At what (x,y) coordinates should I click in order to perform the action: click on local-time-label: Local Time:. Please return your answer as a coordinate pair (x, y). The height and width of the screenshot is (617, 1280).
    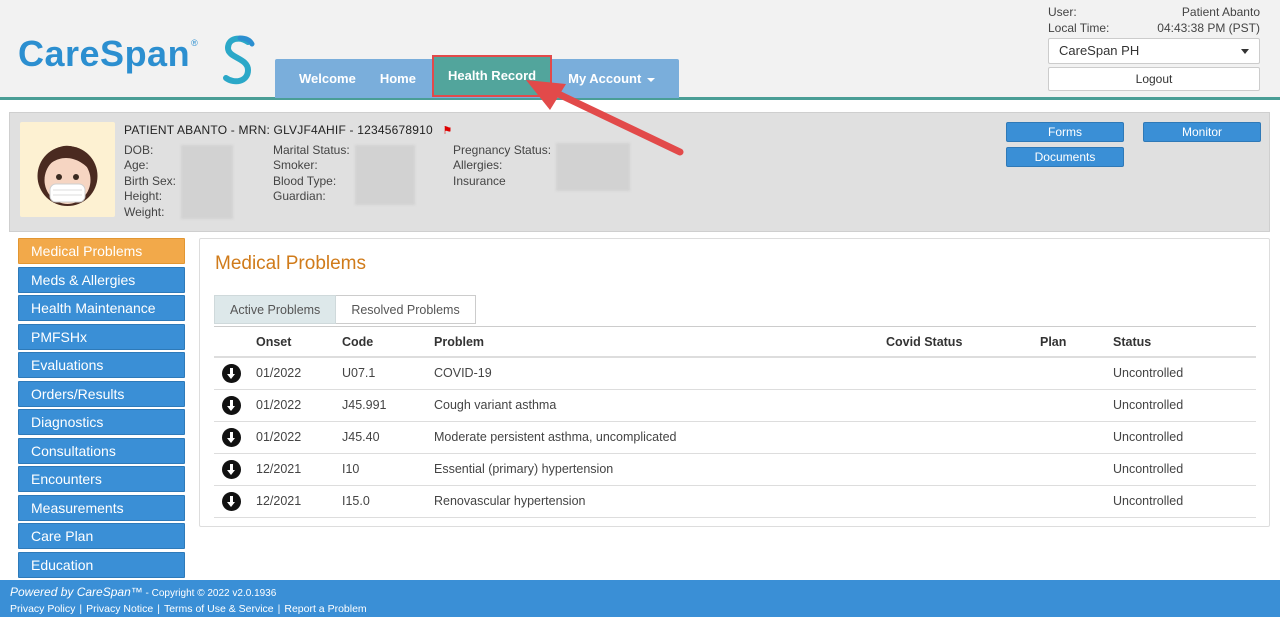
    Looking at the image, I should click on (1079, 28).